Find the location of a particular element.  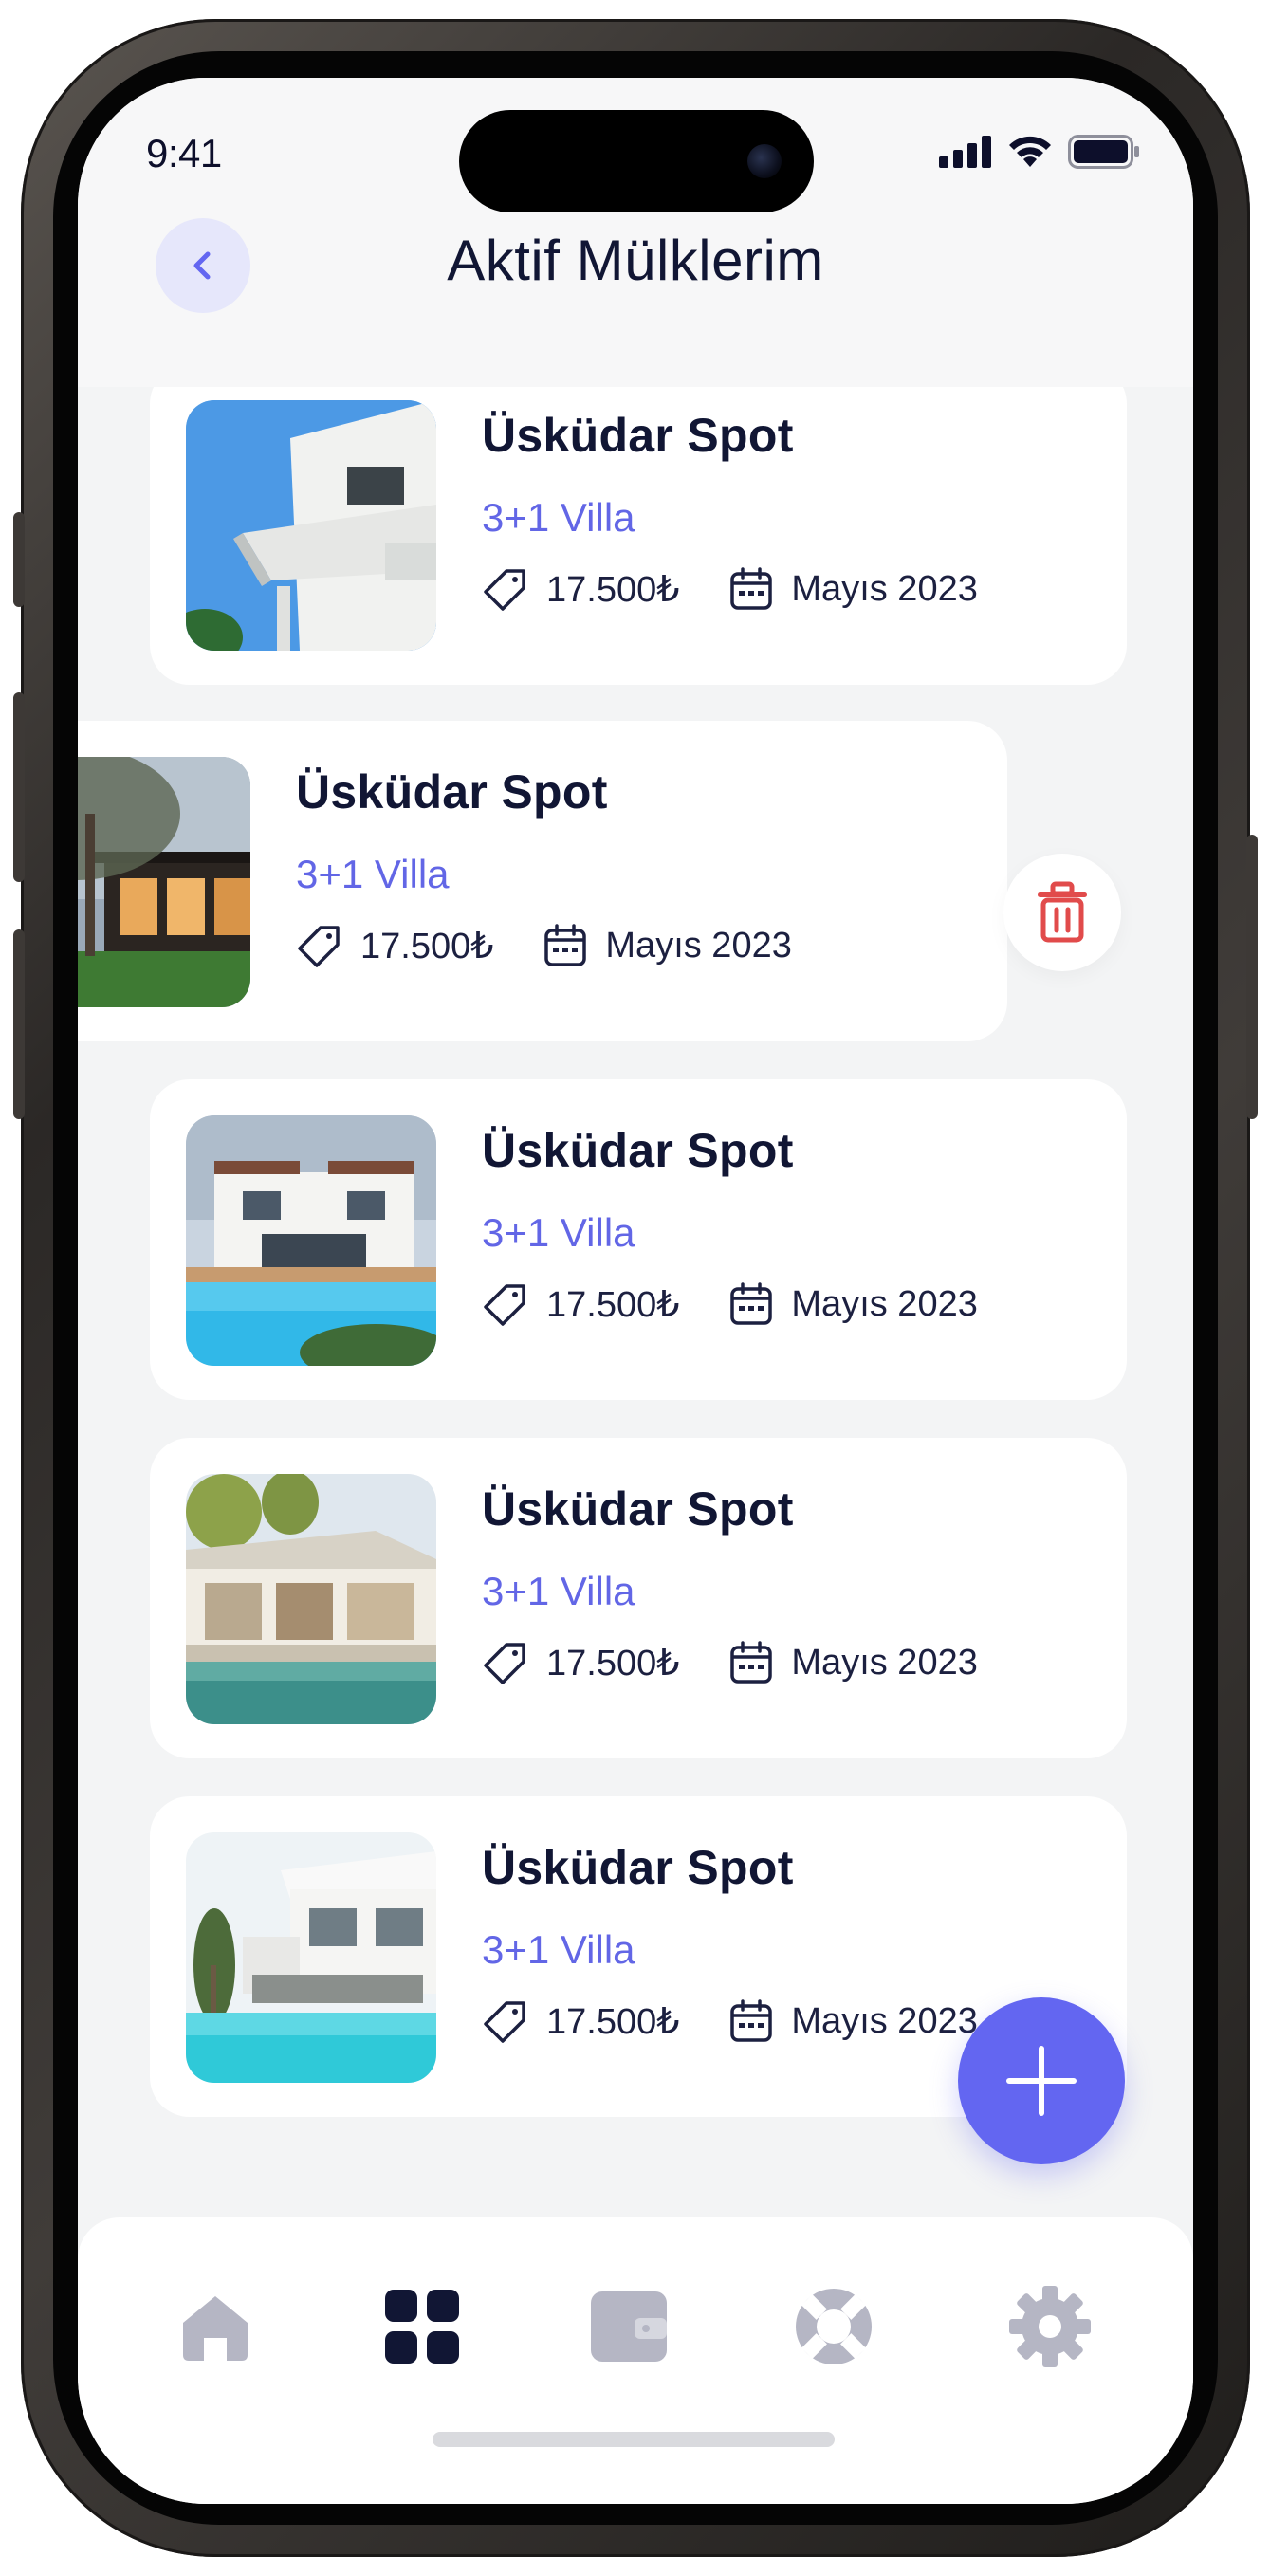

volume-down-button is located at coordinates (19, 1024).